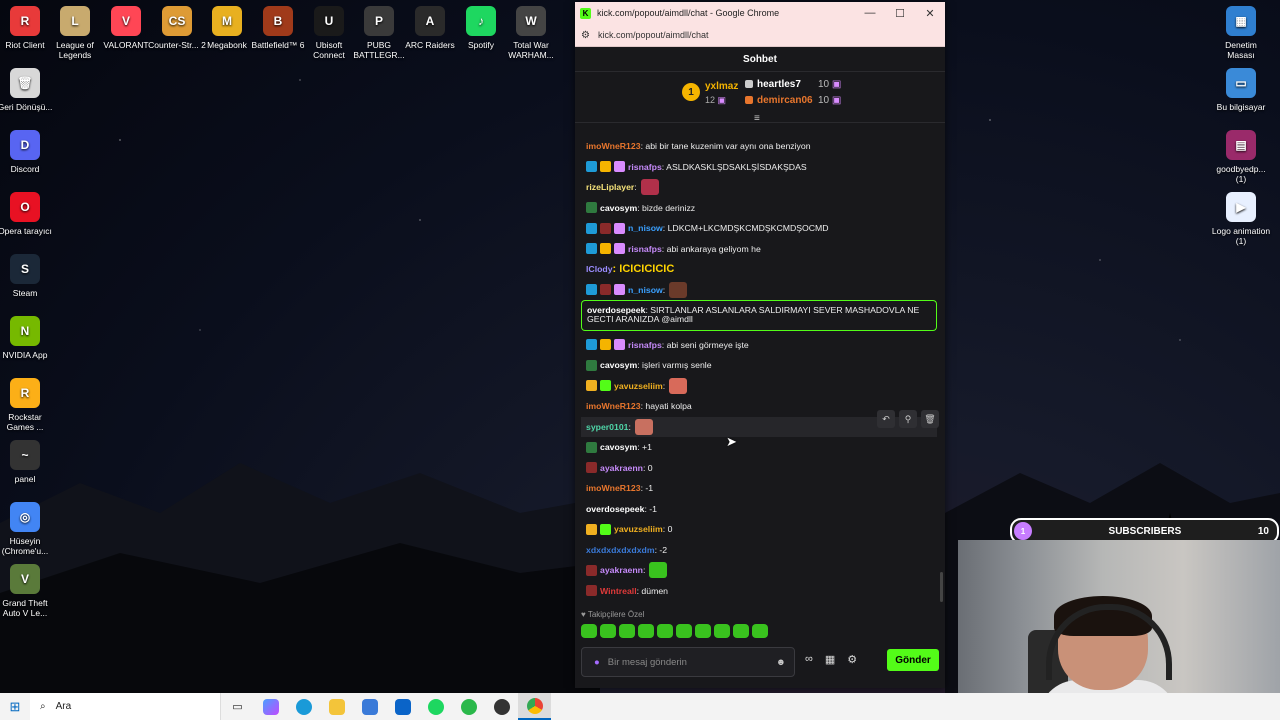 The image size is (1280, 720). I want to click on chat-message: Wintreall: dümen, so click(759, 591).